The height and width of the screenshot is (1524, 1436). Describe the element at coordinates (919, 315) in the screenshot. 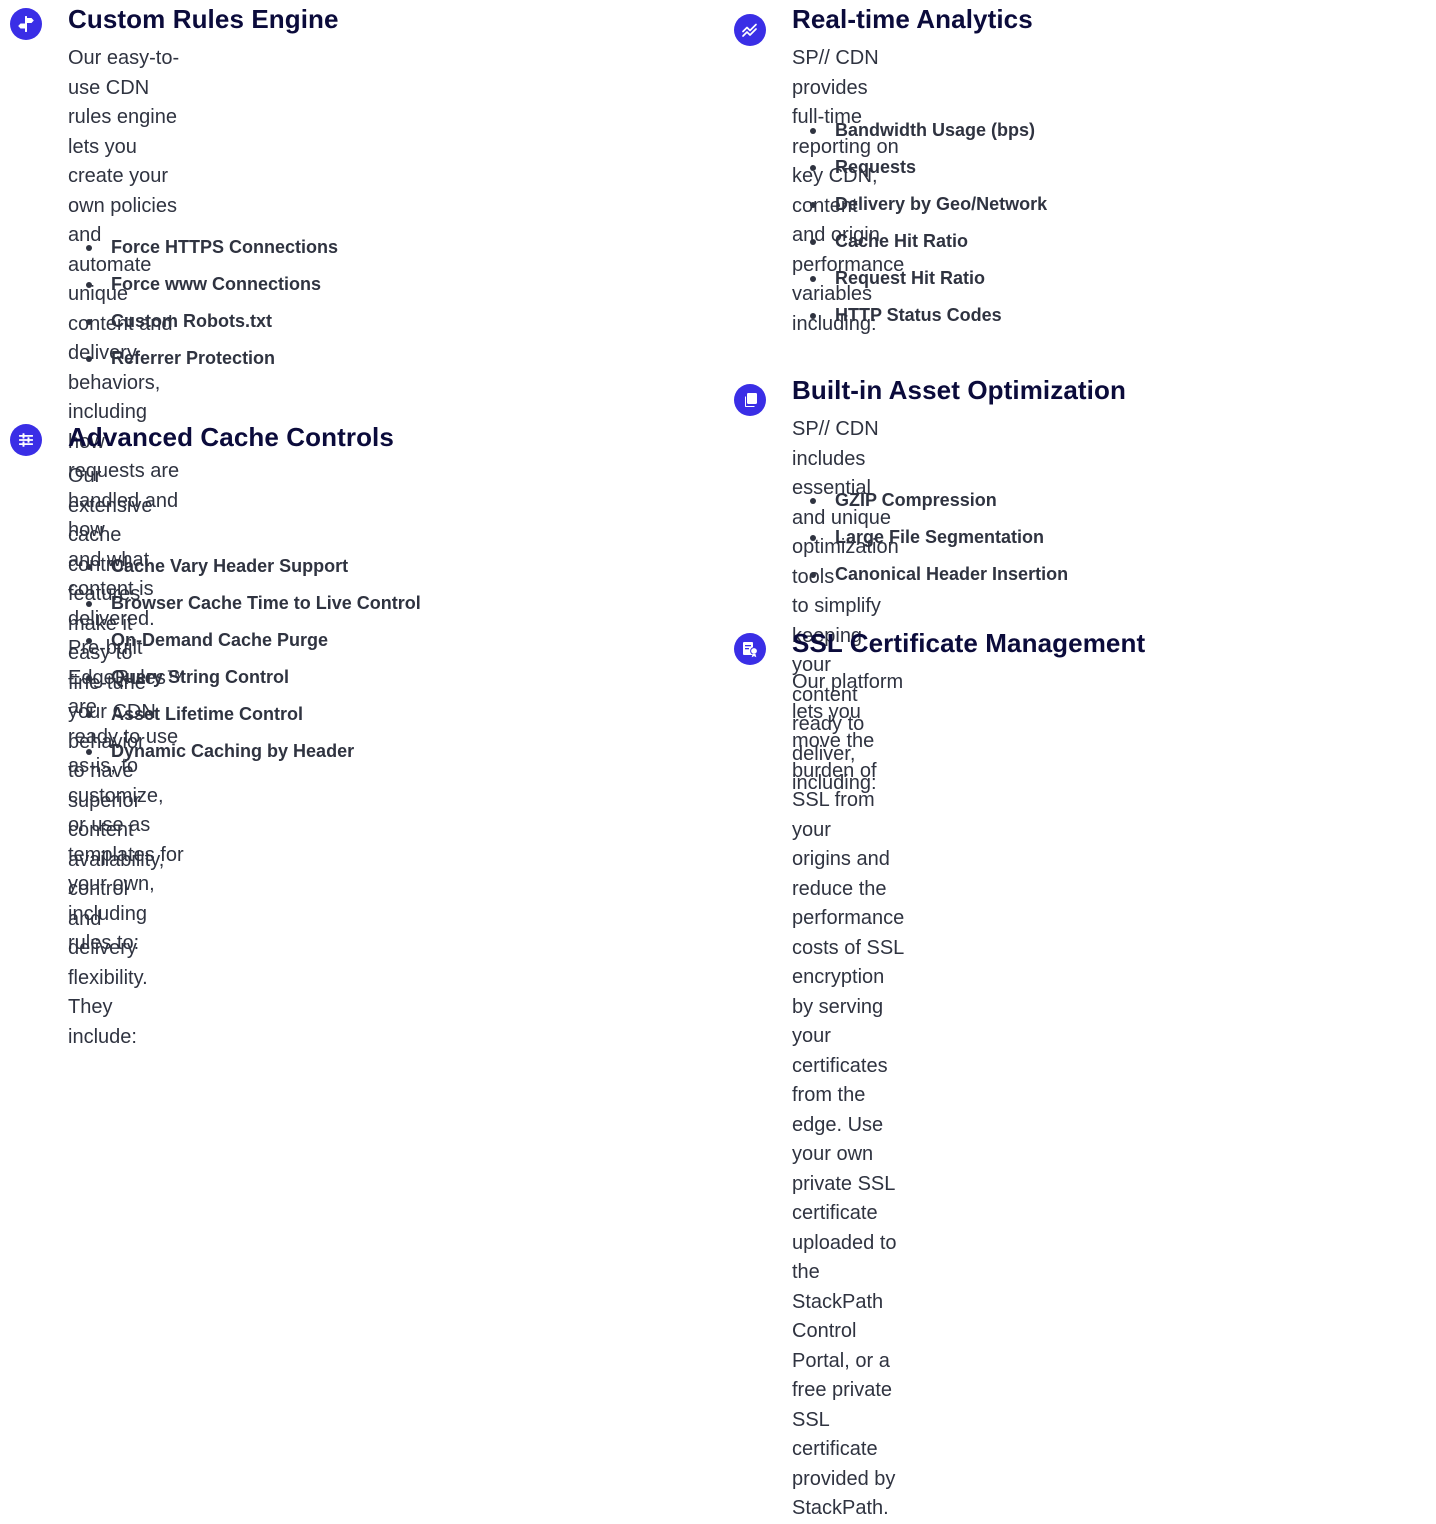

I see `list-item: HTTP Status Codes` at that location.